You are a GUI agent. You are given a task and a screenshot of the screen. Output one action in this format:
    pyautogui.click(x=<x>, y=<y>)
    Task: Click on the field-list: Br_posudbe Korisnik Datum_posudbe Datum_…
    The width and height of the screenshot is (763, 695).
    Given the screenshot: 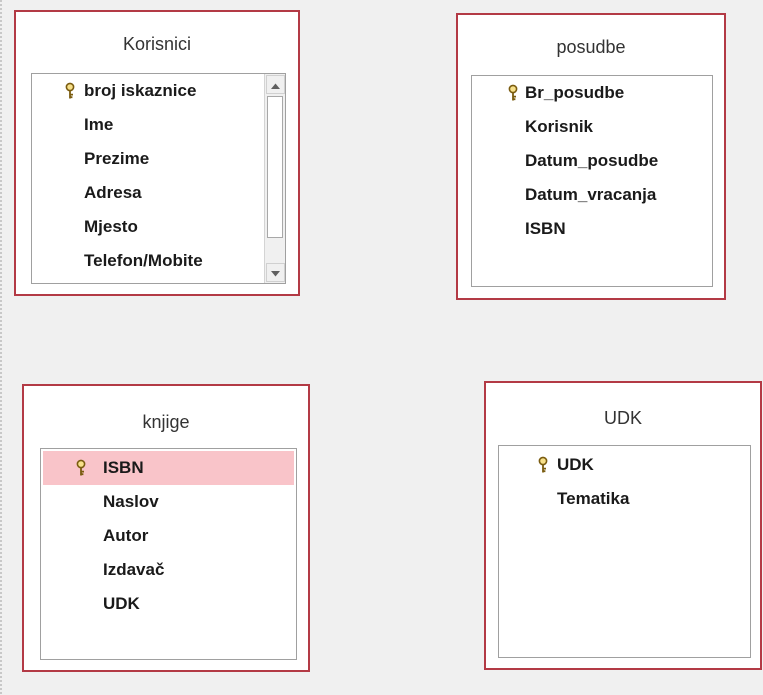 What is the action you would take?
    pyautogui.click(x=592, y=181)
    